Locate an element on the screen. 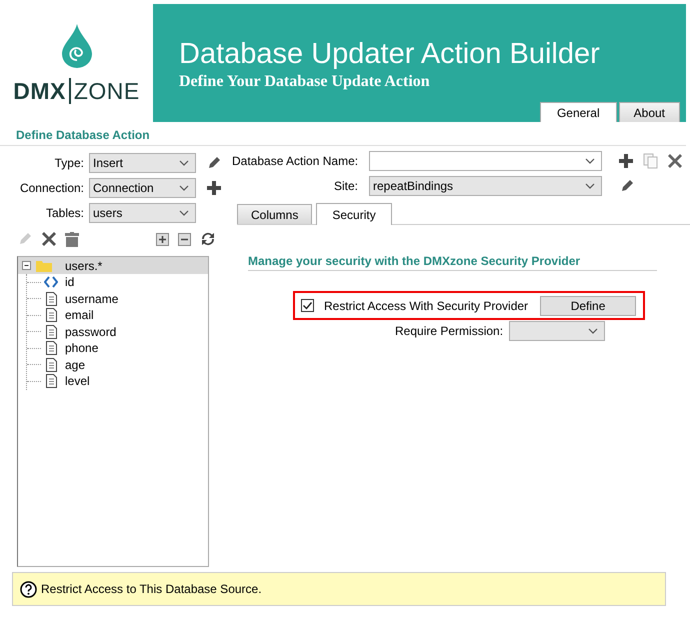  app-subtitle: Define Your Database Update Action is located at coordinates (305, 82).